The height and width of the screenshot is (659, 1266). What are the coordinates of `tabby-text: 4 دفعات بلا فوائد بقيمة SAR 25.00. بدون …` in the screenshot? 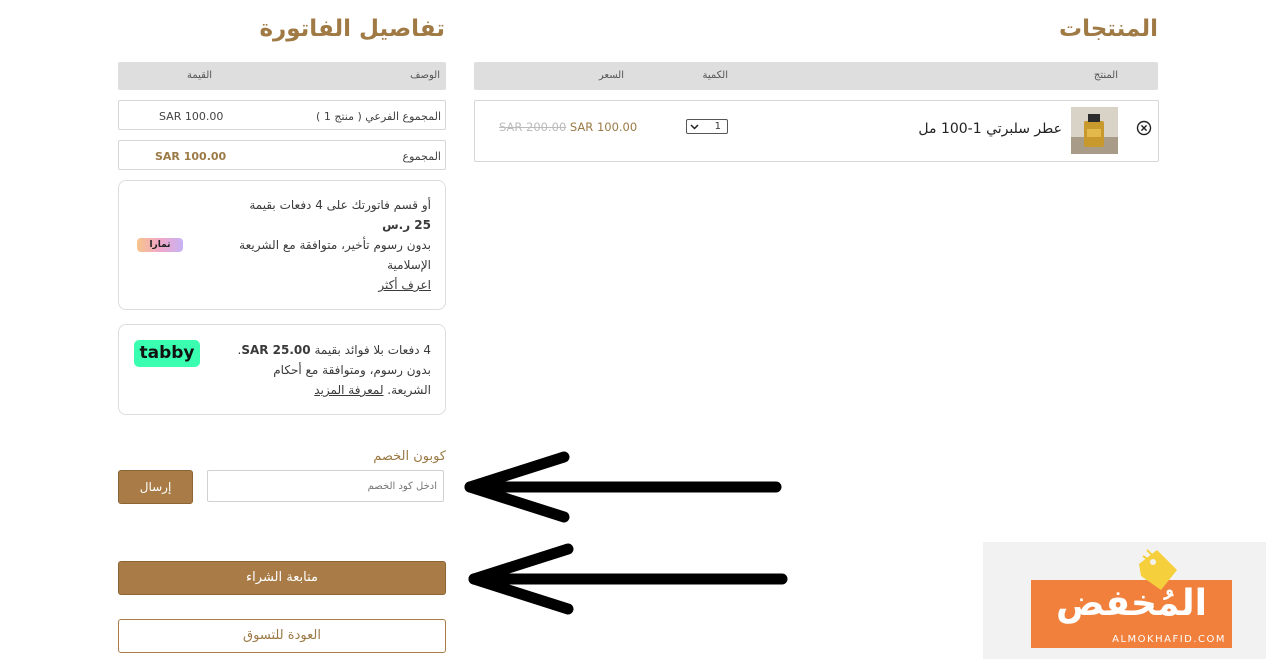 It's located at (316, 370).